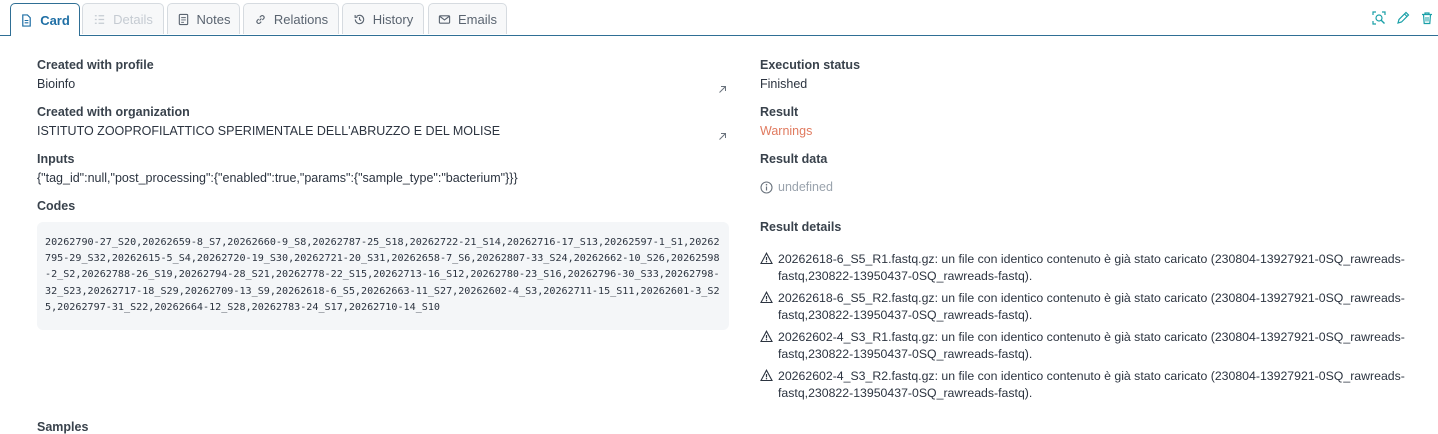  Describe the element at coordinates (779, 112) in the screenshot. I see `result-label: Result` at that location.